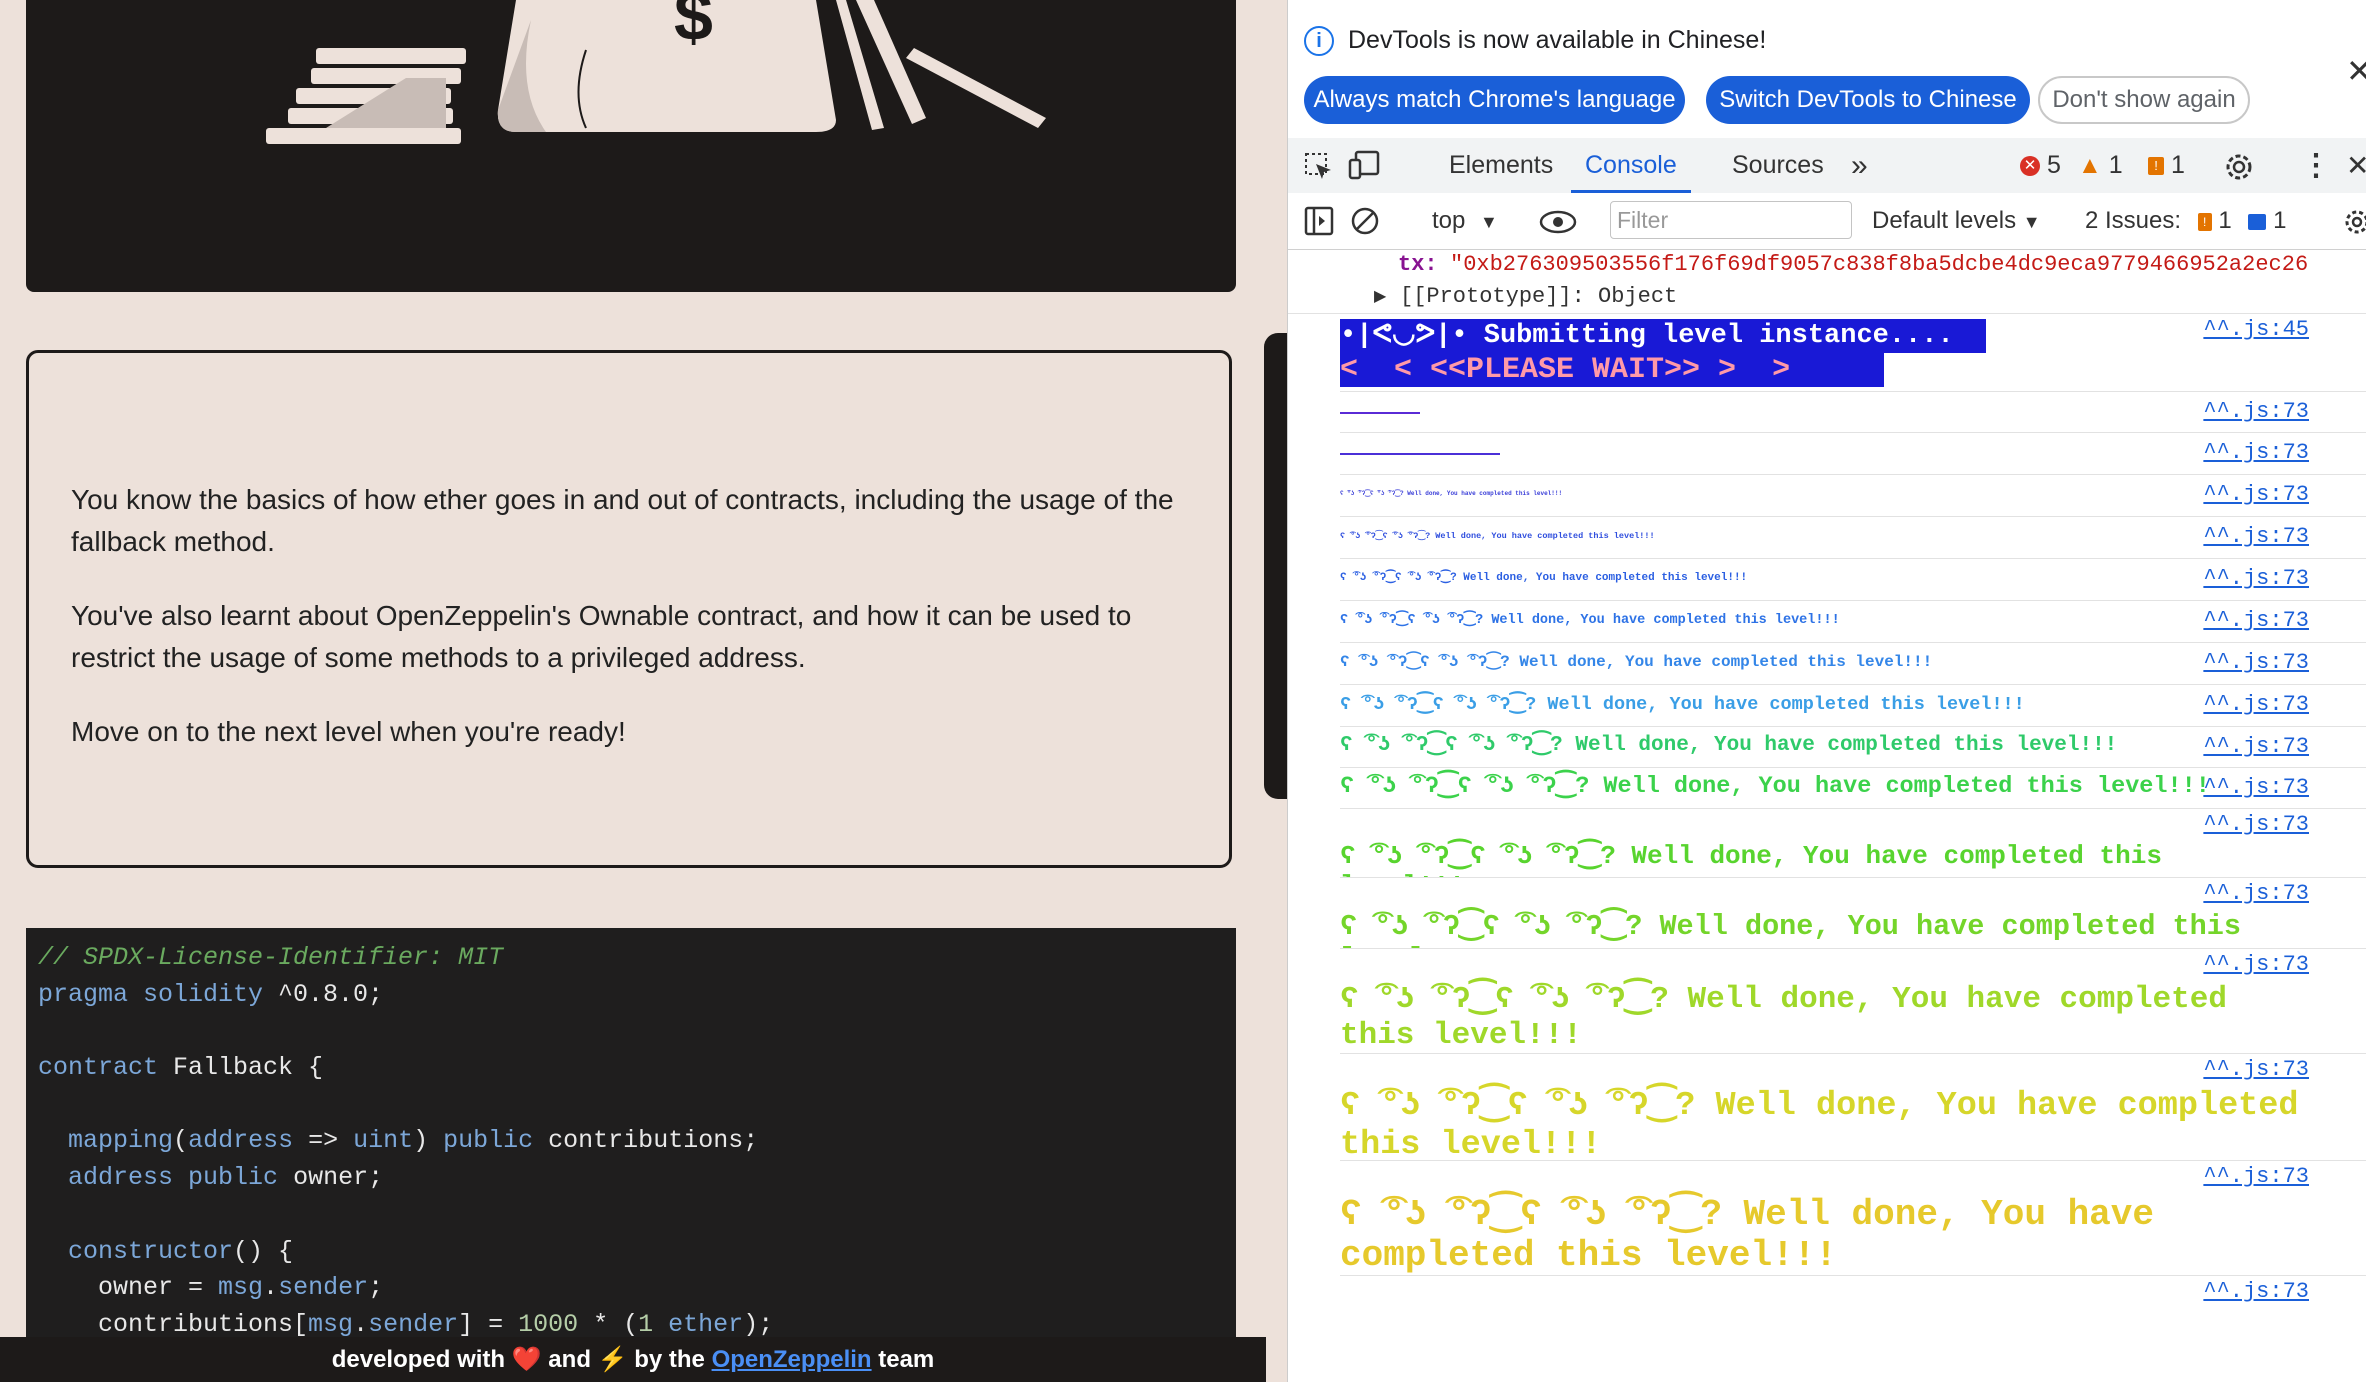 This screenshot has width=2366, height=1382. I want to click on code-token: ] =, so click(488, 1324).